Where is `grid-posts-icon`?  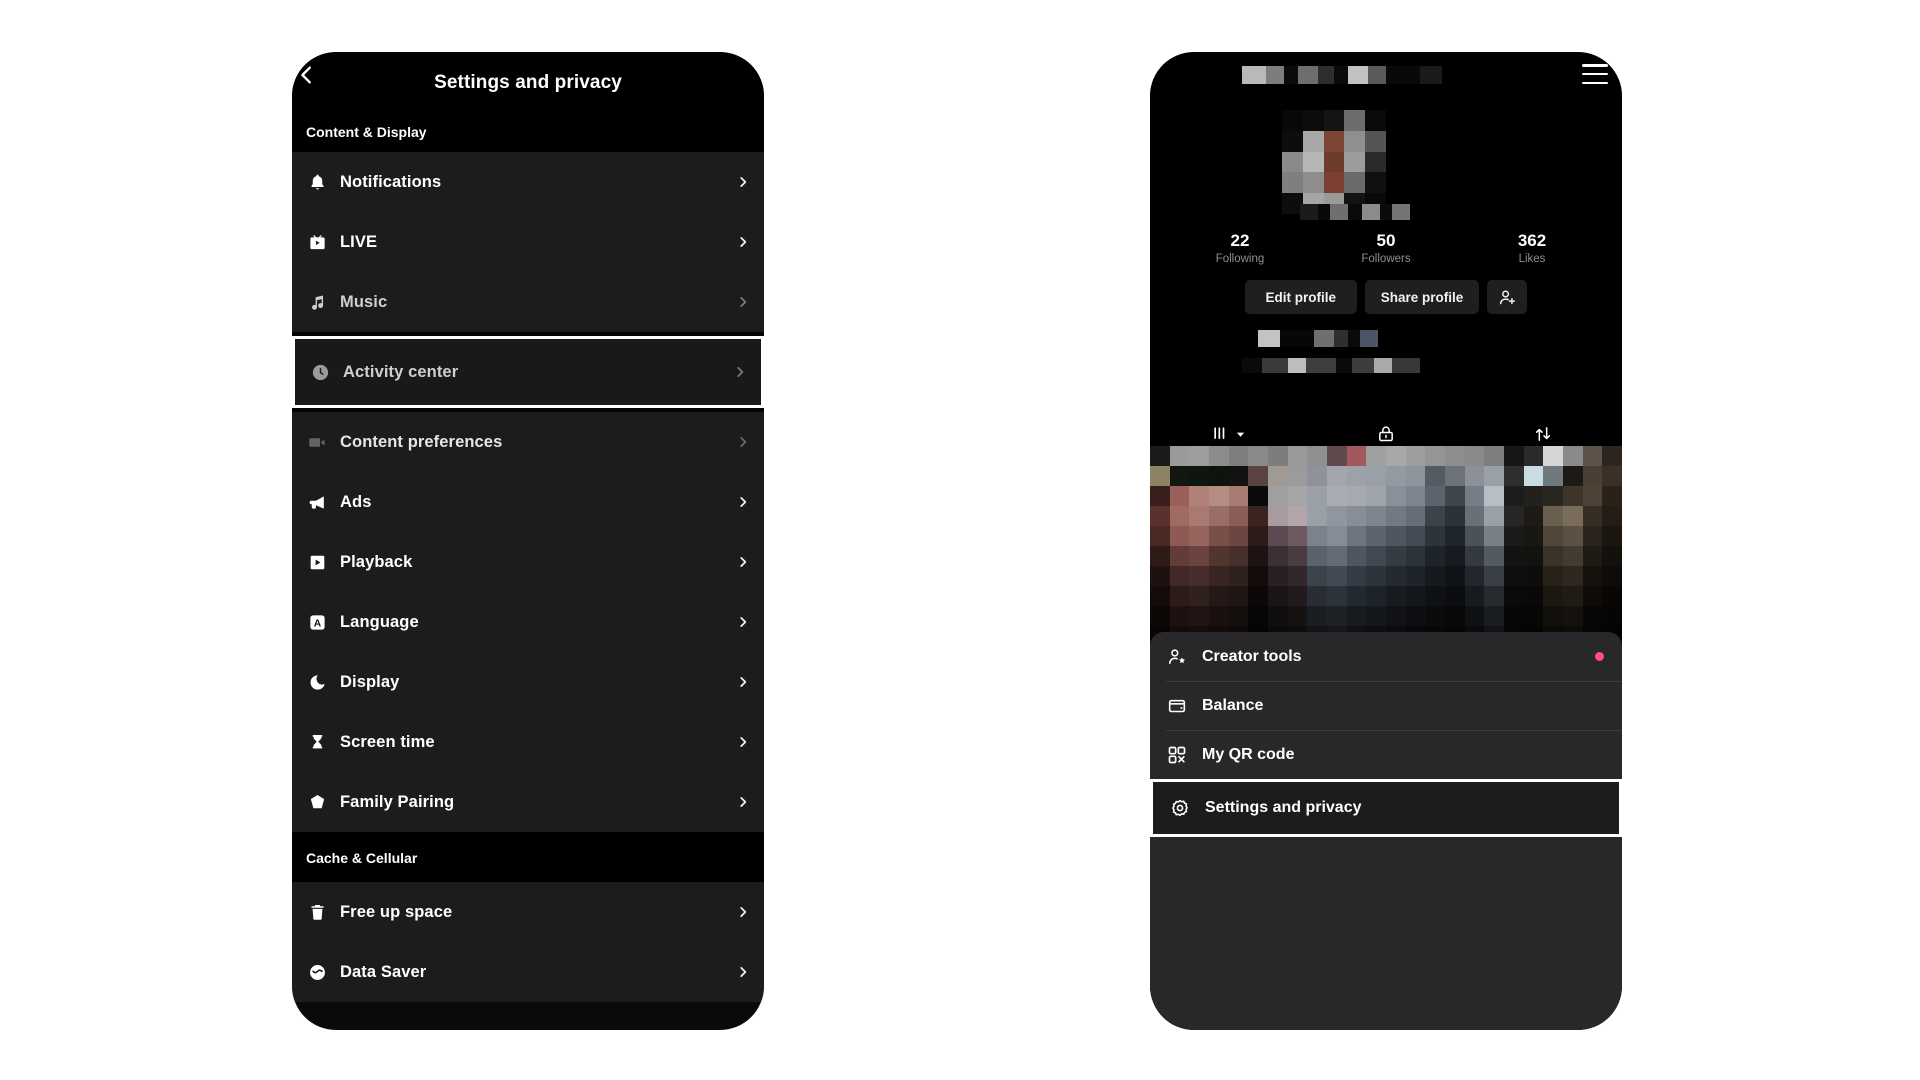 grid-posts-icon is located at coordinates (1221, 434).